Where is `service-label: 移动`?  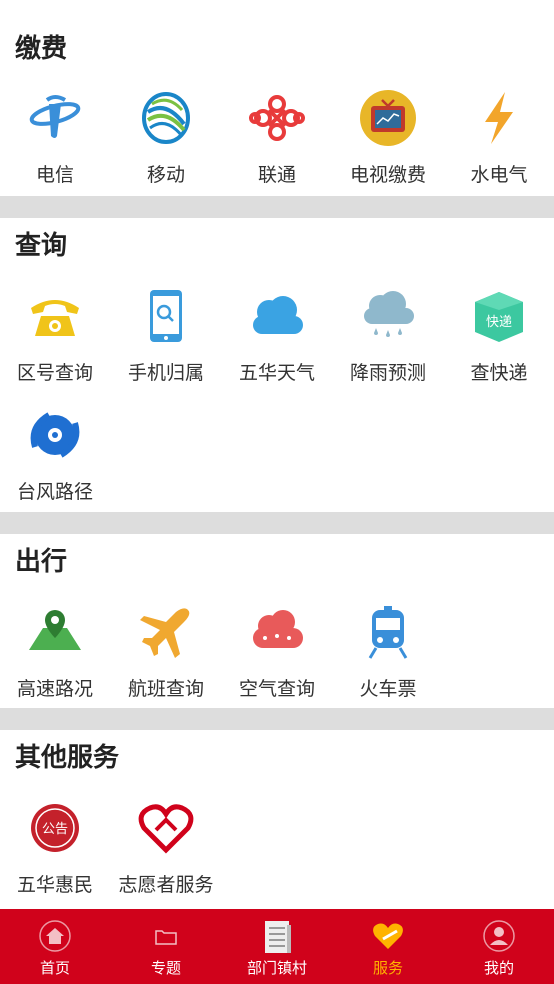
service-label: 移动 is located at coordinates (165, 175).